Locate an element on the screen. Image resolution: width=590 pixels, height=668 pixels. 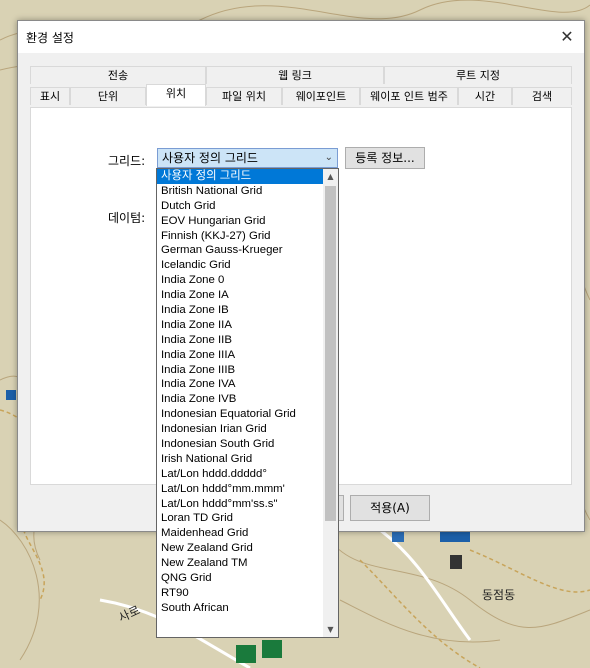
tab-search: 검색 is located at coordinates (542, 96).